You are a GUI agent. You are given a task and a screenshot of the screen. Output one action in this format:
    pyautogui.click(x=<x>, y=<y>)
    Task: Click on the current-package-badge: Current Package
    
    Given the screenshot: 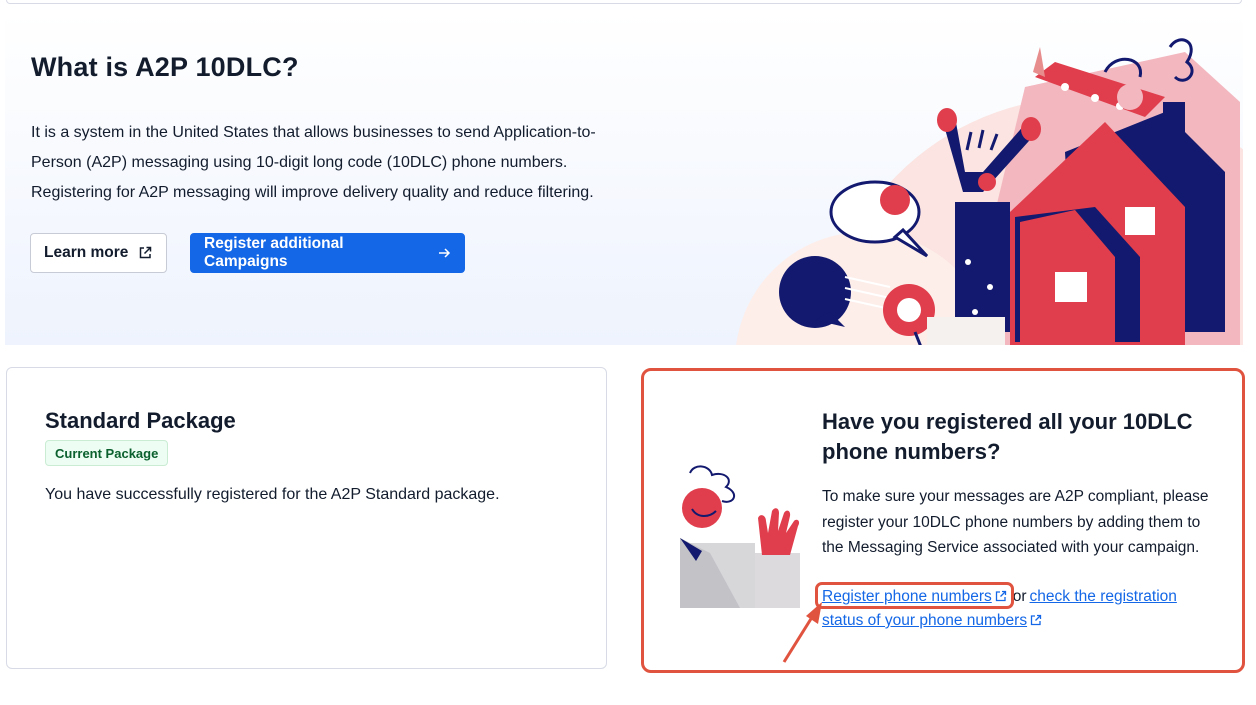 What is the action you would take?
    pyautogui.click(x=107, y=453)
    